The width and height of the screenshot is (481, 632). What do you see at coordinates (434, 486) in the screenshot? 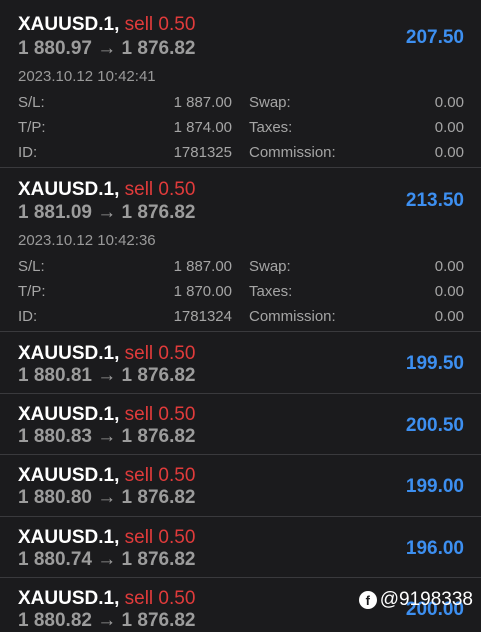
I see `position-profit: 199.00` at bounding box center [434, 486].